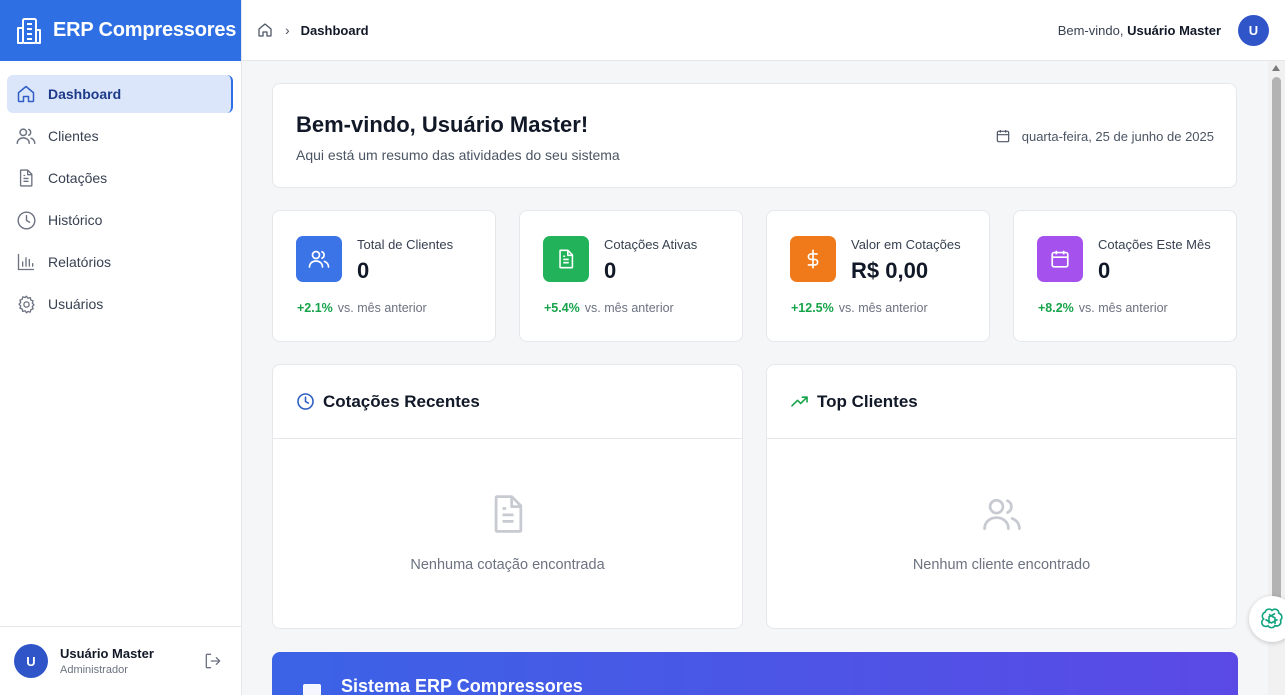 The image size is (1285, 695). I want to click on welcome-prefix: Bem-vindo,, so click(1090, 30).